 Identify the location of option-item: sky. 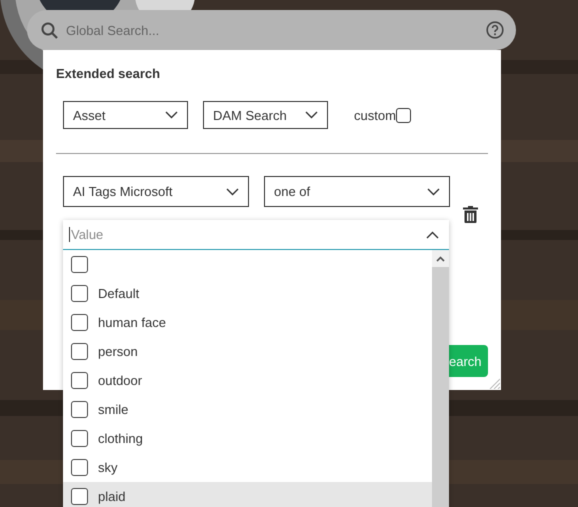
(247, 467).